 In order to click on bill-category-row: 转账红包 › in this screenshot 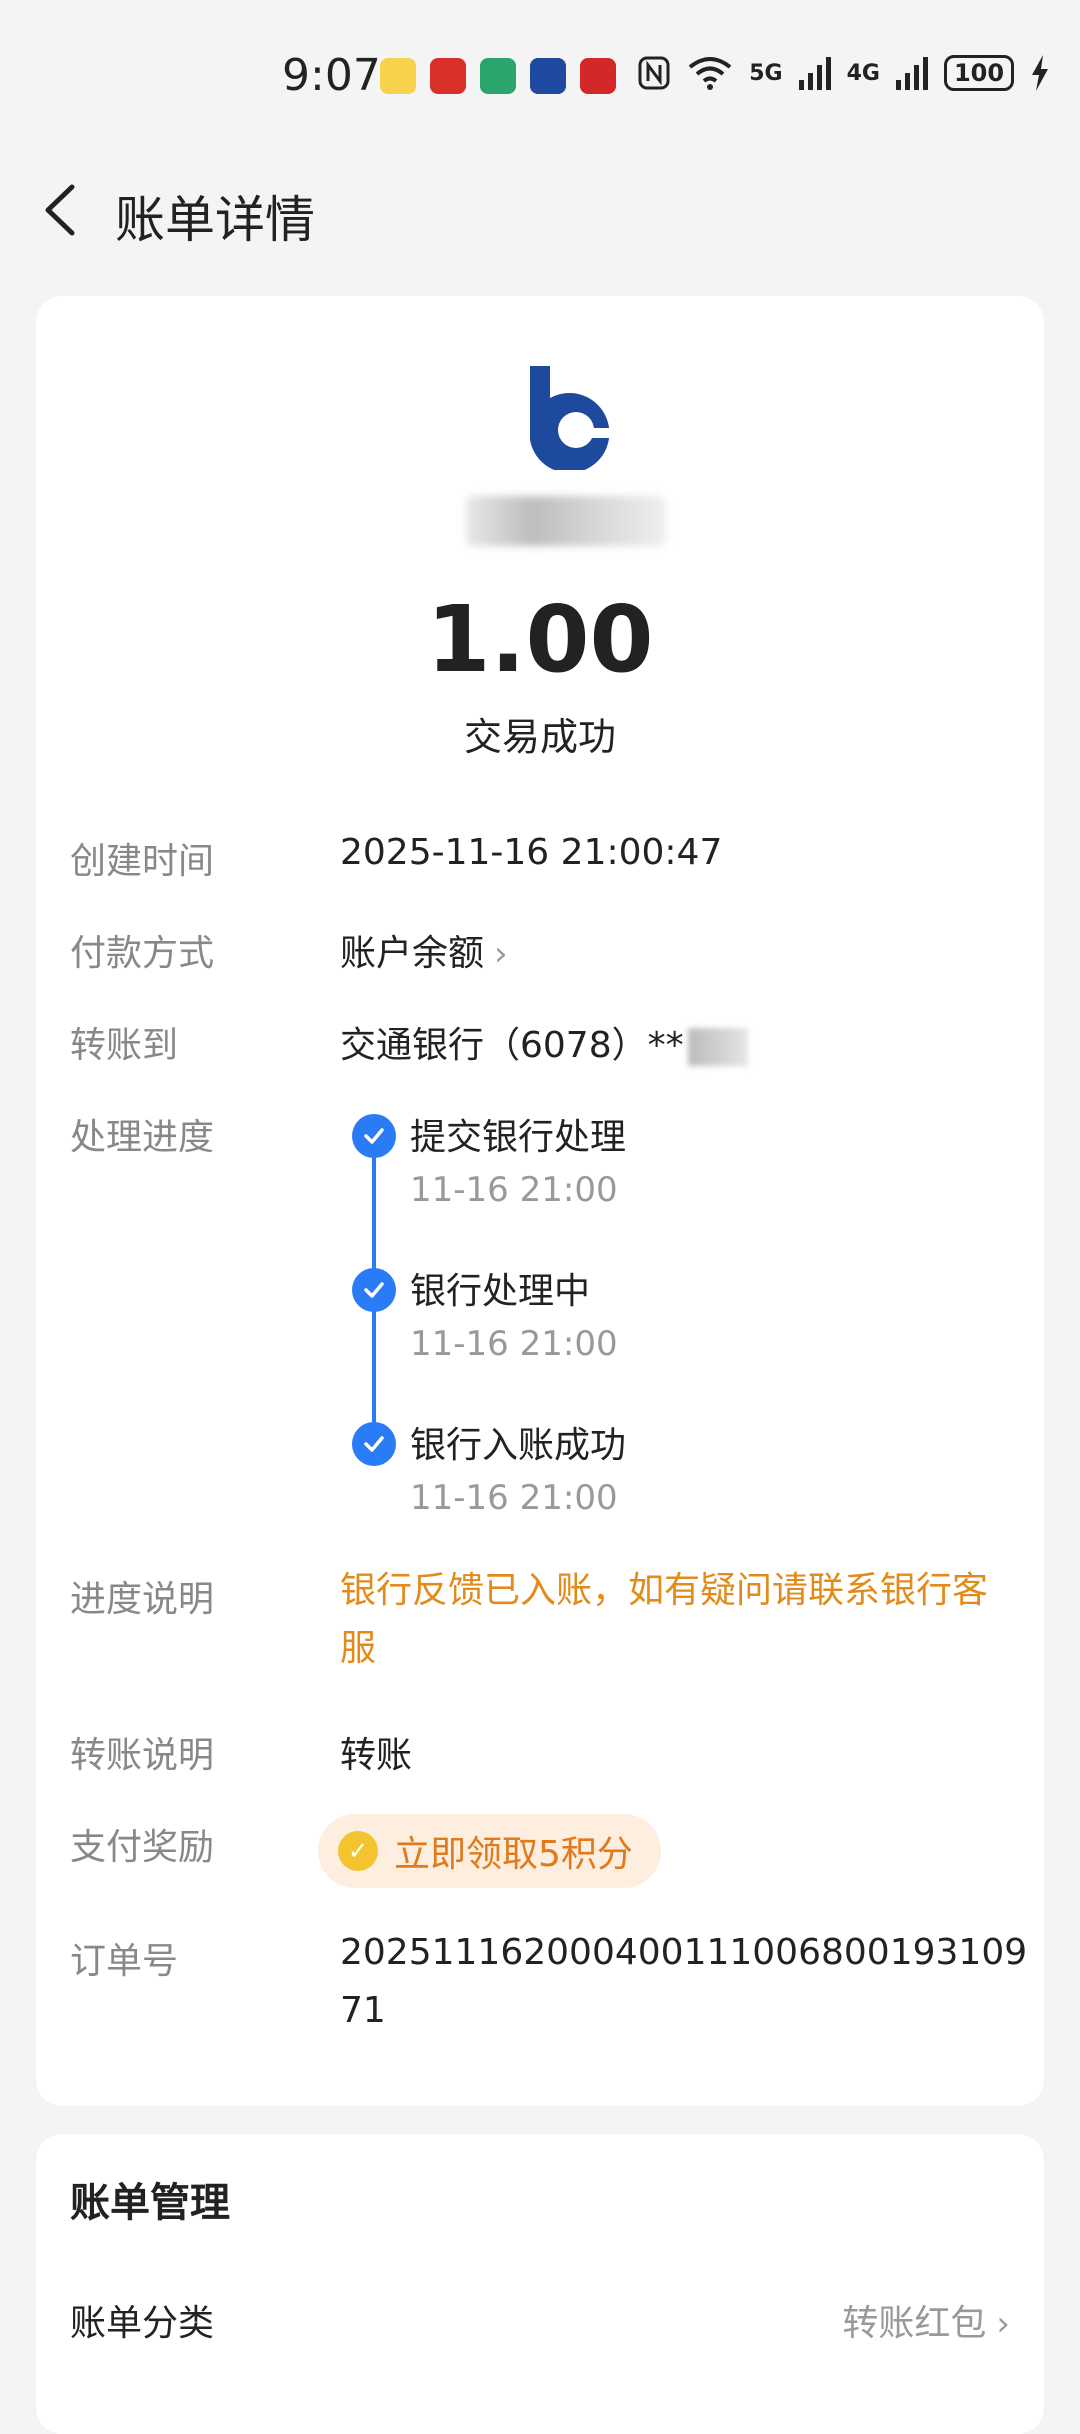, I will do `click(926, 2320)`.